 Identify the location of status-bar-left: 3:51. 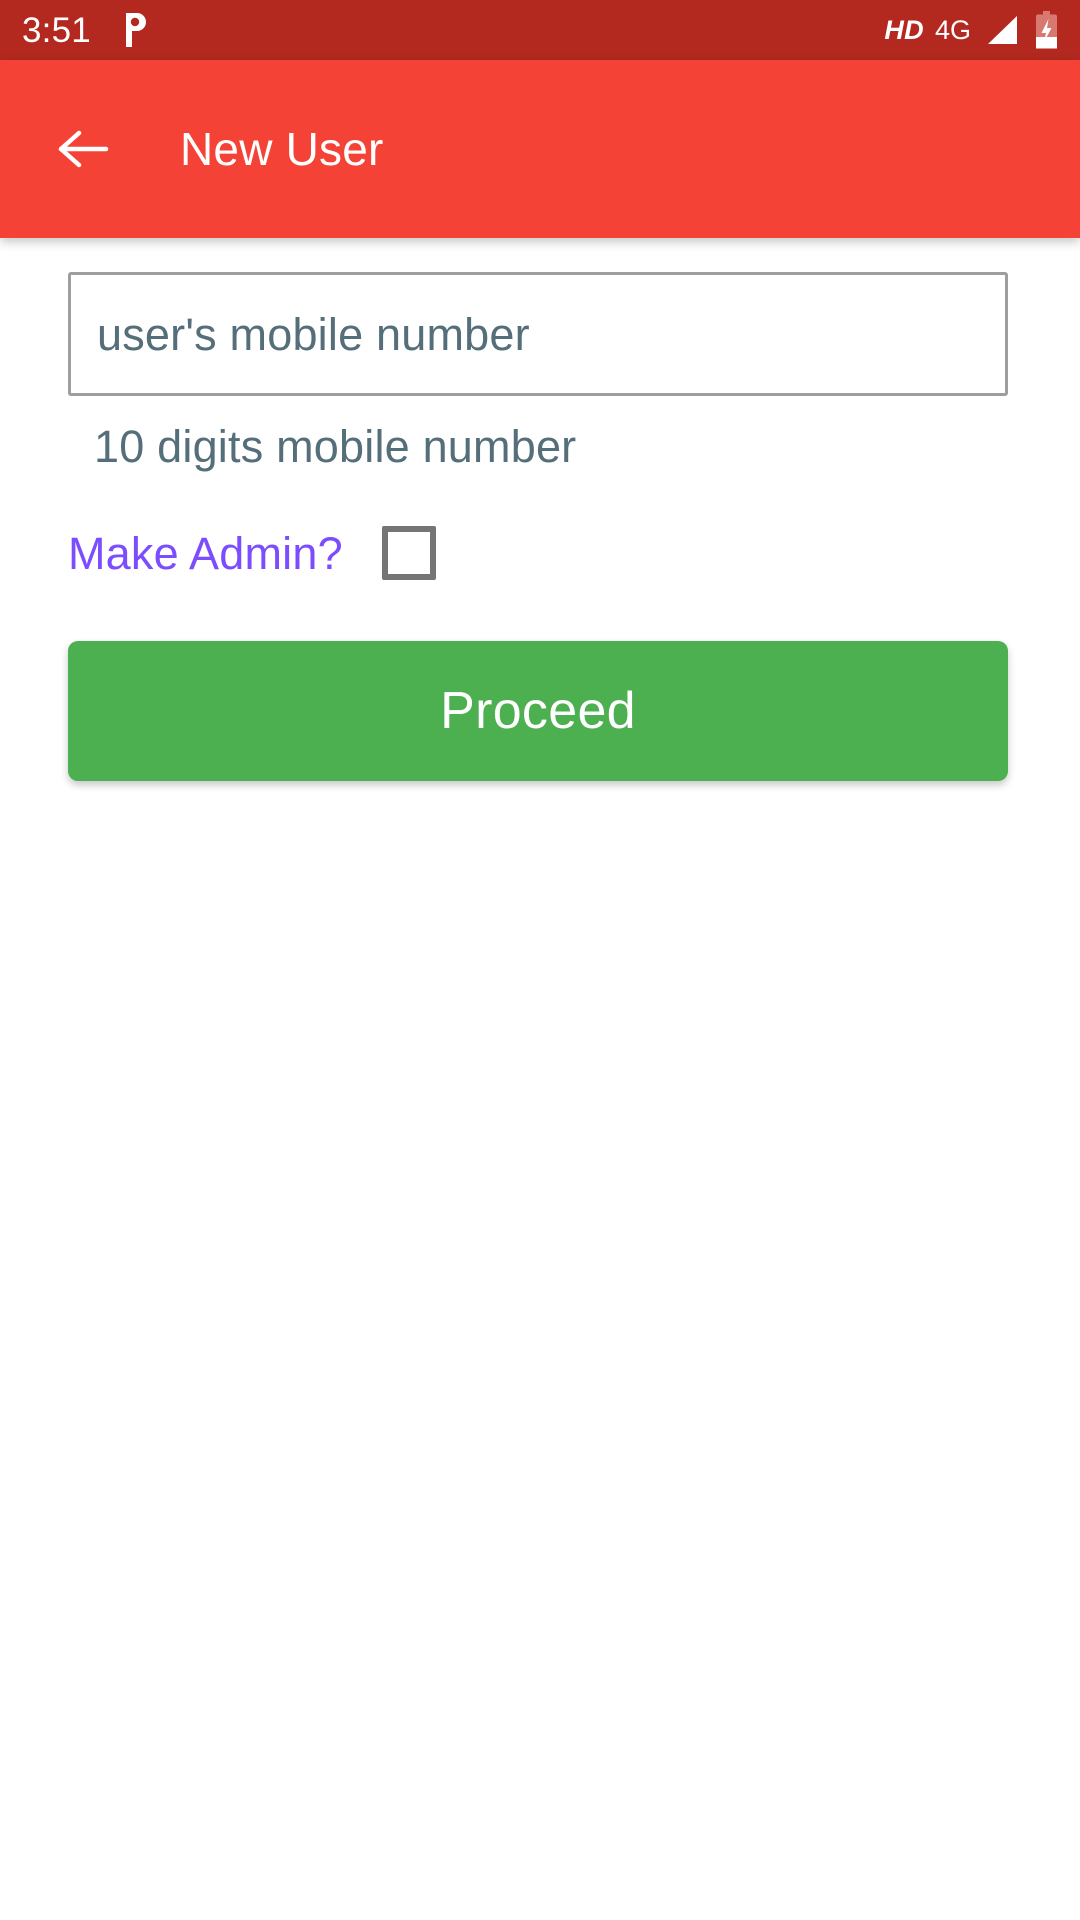
(85, 30).